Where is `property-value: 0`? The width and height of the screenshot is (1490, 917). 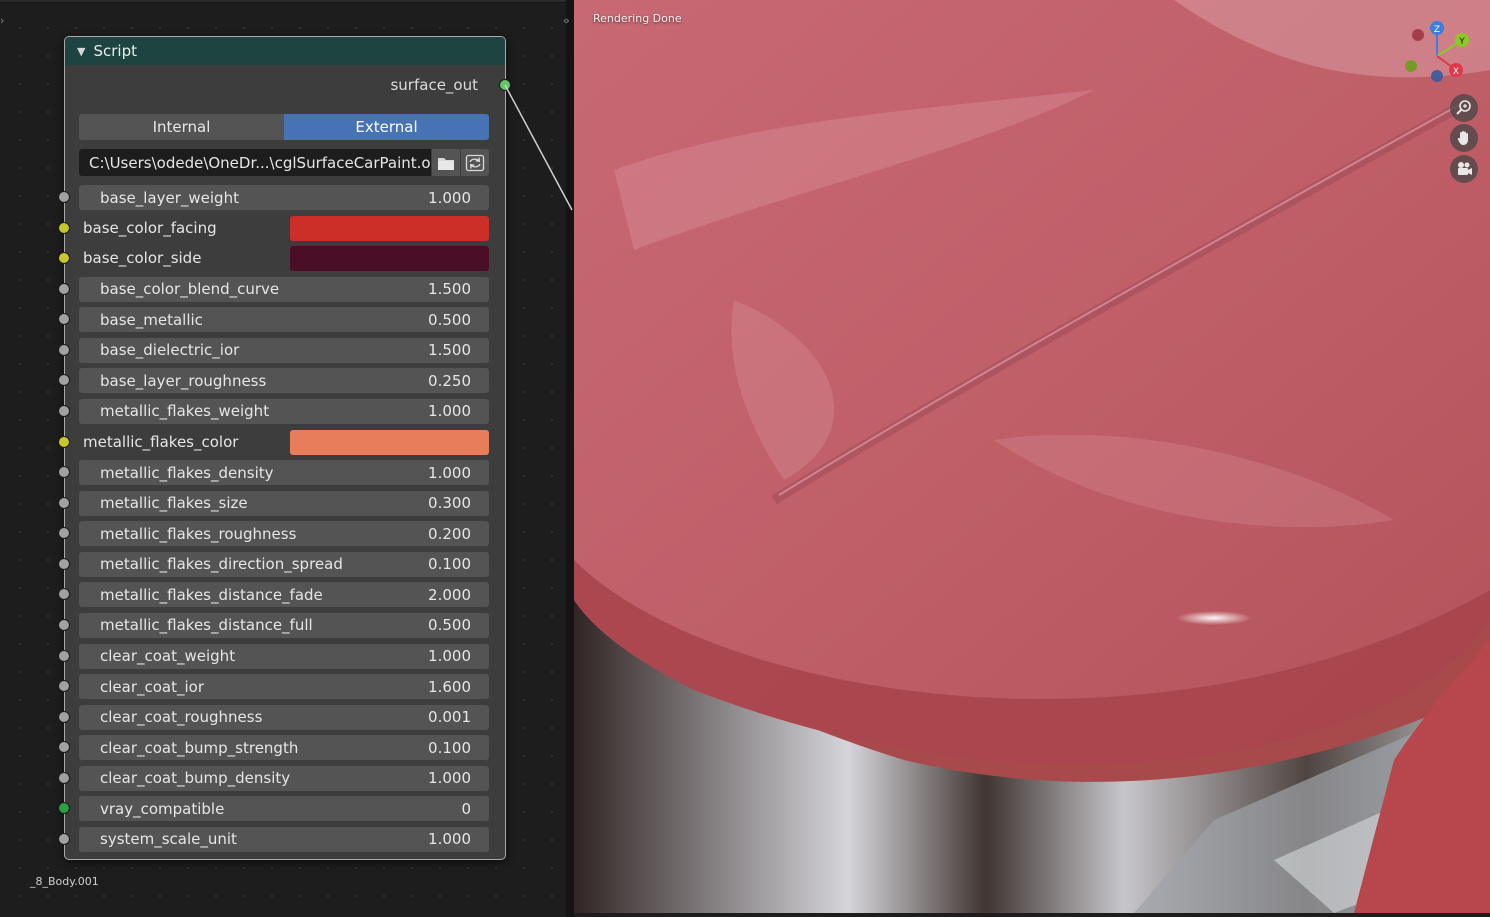 property-value: 0 is located at coordinates (466, 808).